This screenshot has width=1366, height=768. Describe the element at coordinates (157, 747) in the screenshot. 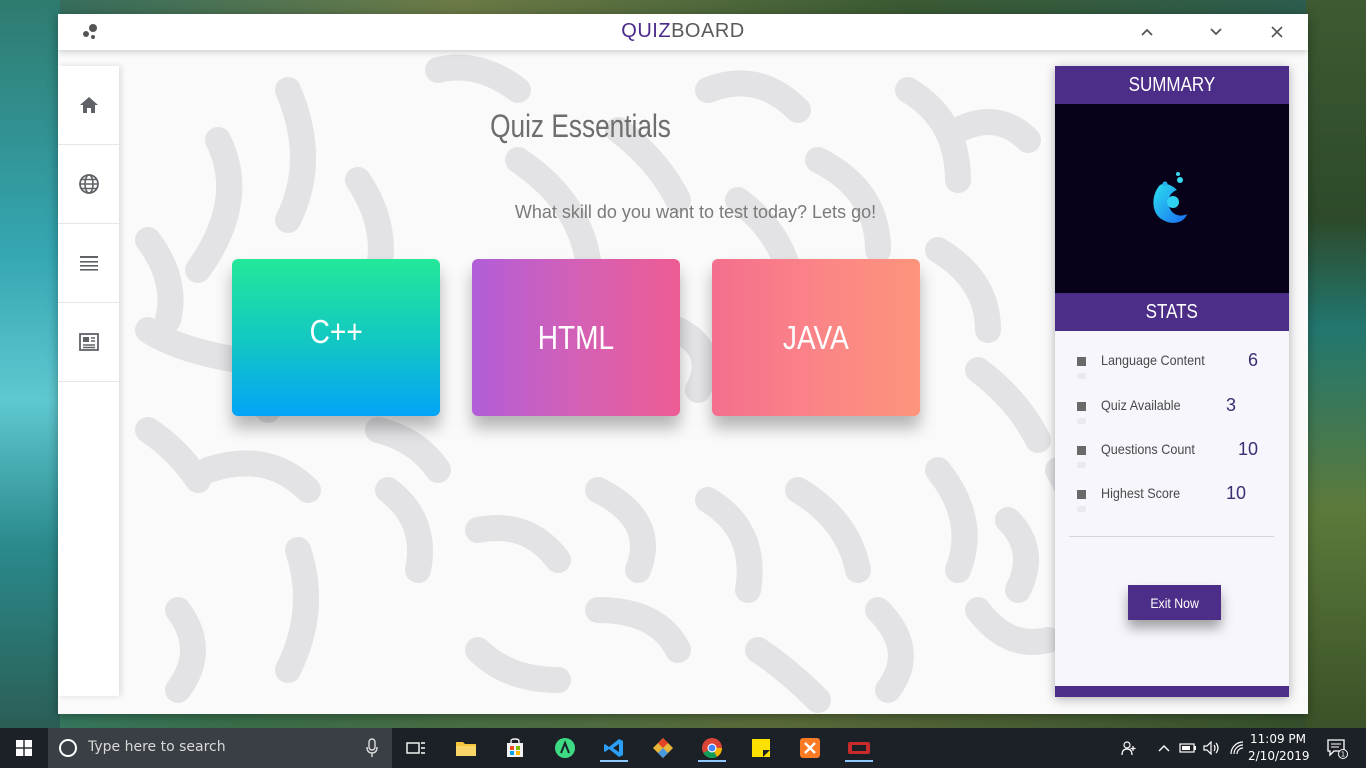

I see `search-placeholder: Type here to search` at that location.